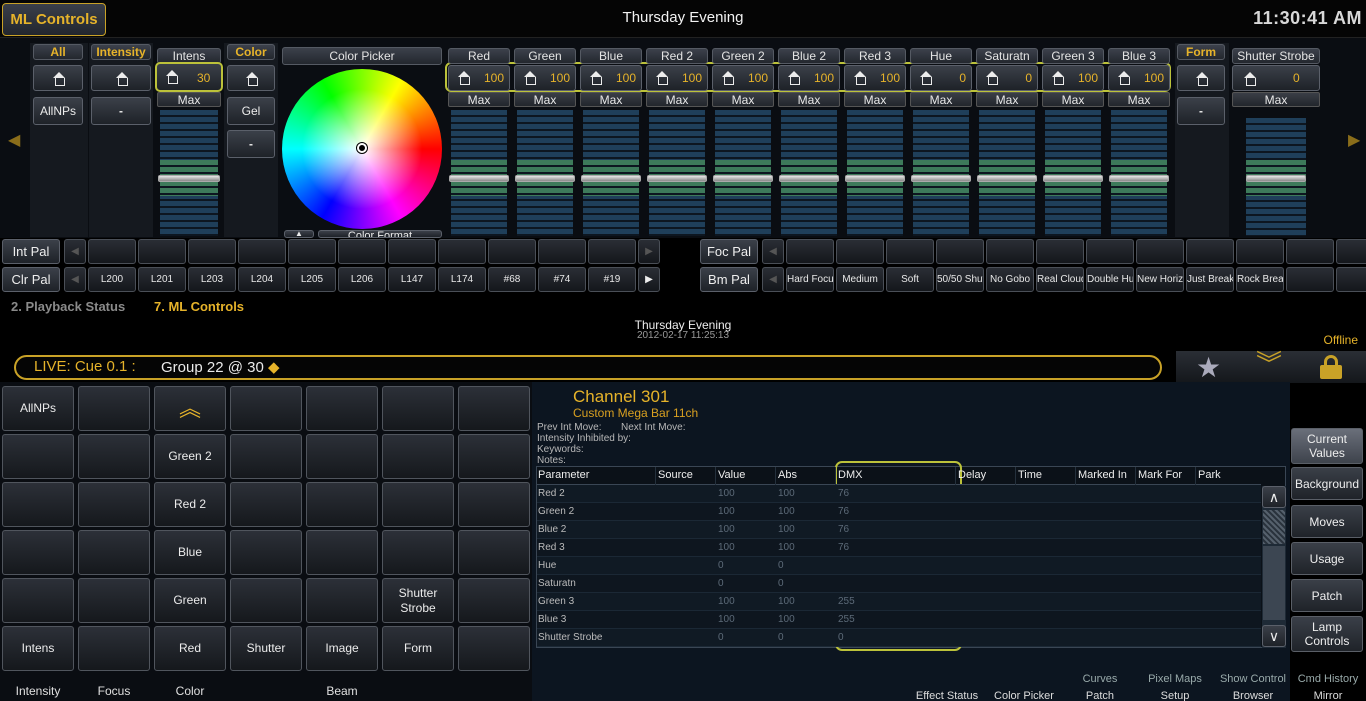  What do you see at coordinates (611, 178) in the screenshot?
I see `blue-fader-handle` at bounding box center [611, 178].